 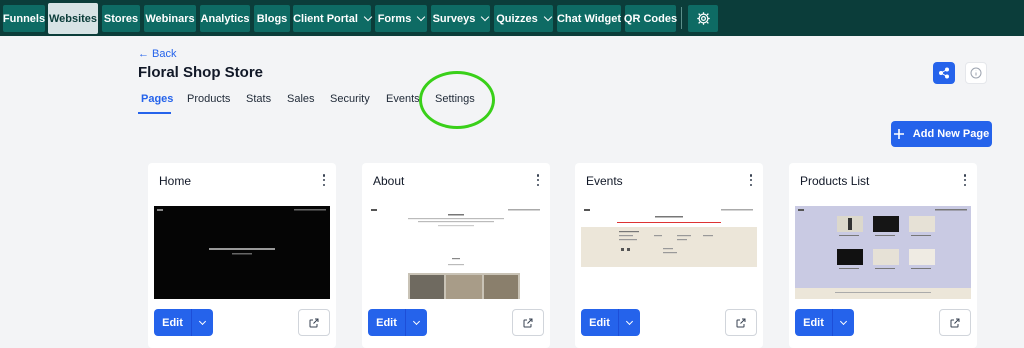 I want to click on add-new-page-label: Add New Page, so click(x=951, y=134).